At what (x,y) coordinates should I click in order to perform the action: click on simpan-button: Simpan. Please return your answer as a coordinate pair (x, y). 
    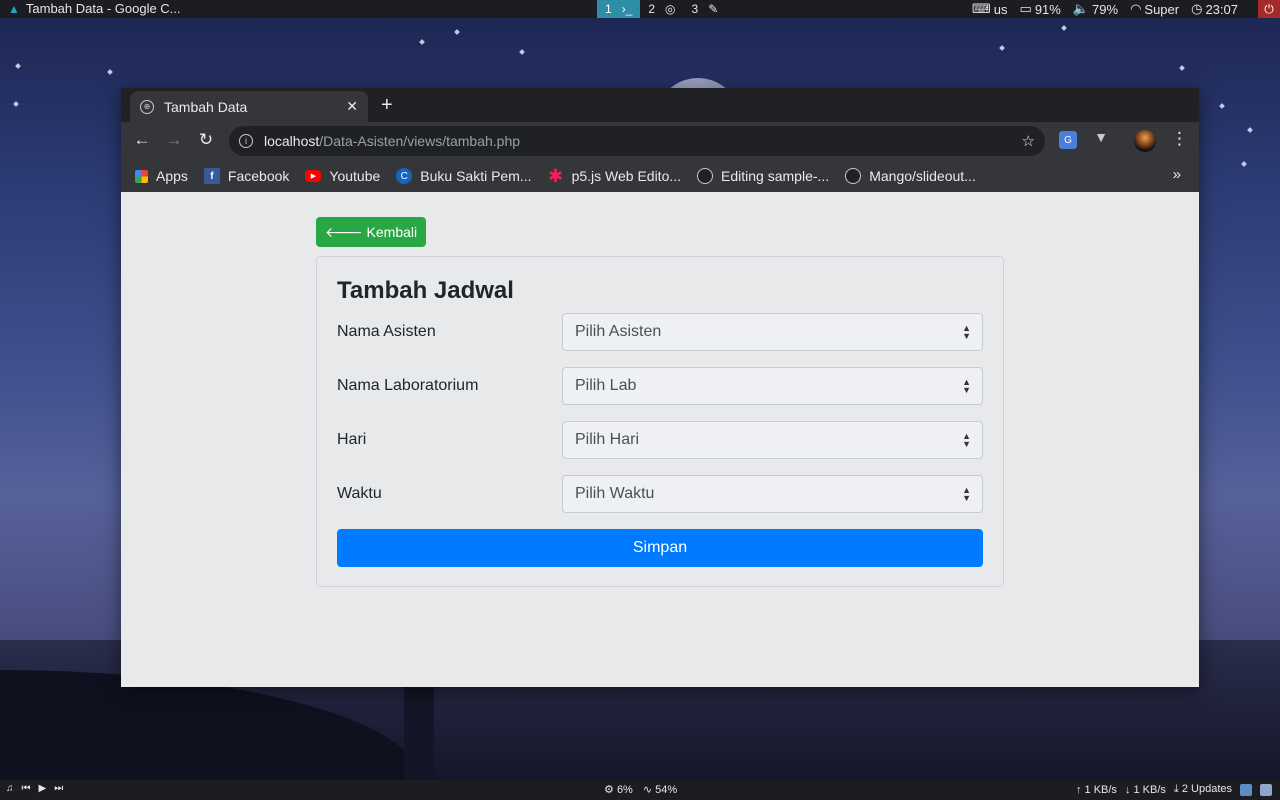
    Looking at the image, I should click on (660, 548).